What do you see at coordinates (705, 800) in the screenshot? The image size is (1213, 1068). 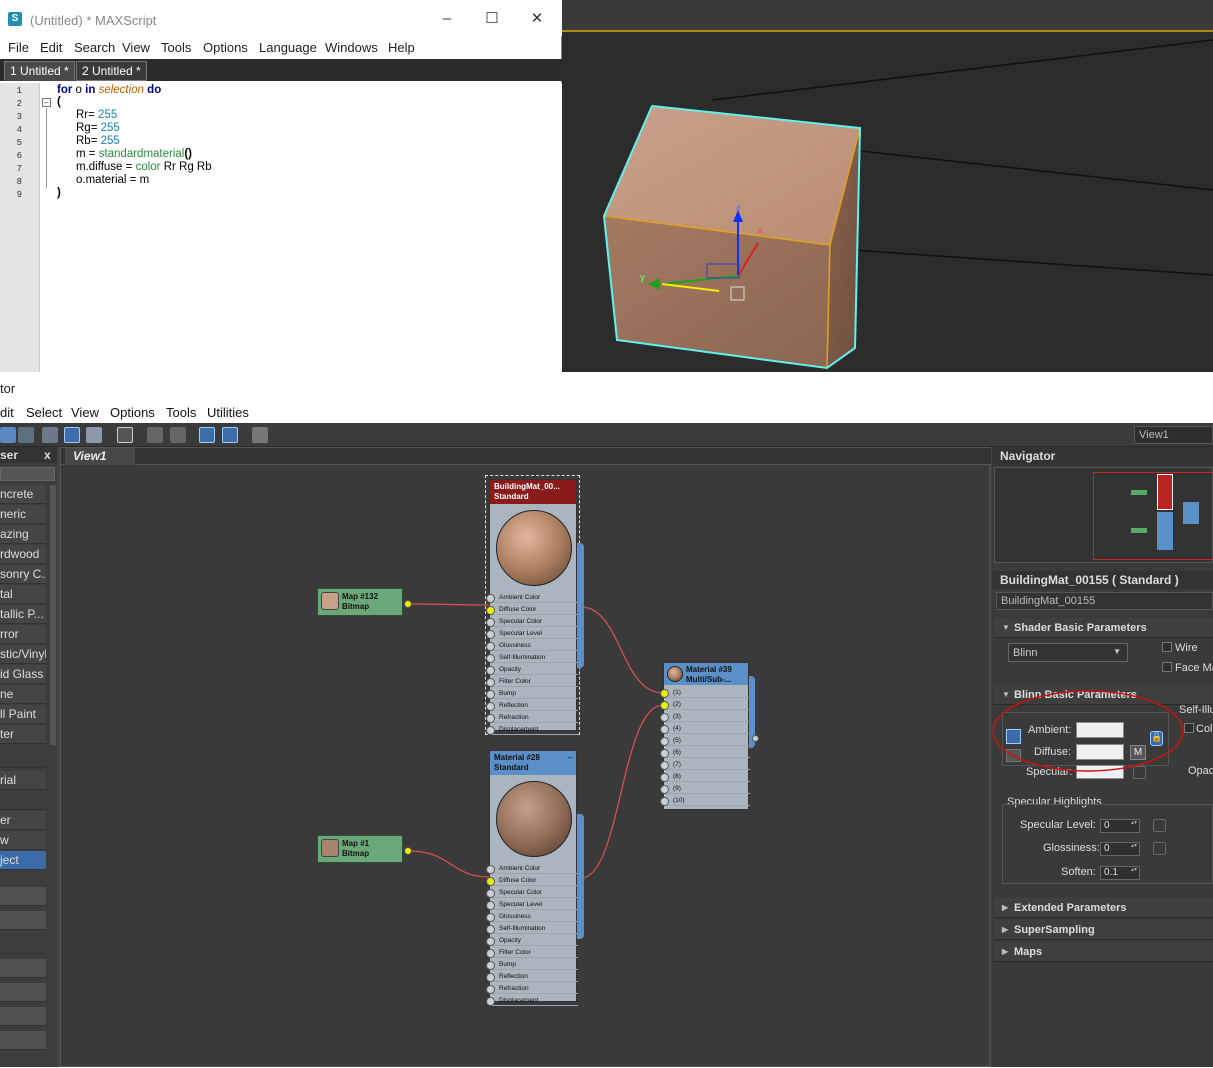 I see `slot-sub-10: (10)` at bounding box center [705, 800].